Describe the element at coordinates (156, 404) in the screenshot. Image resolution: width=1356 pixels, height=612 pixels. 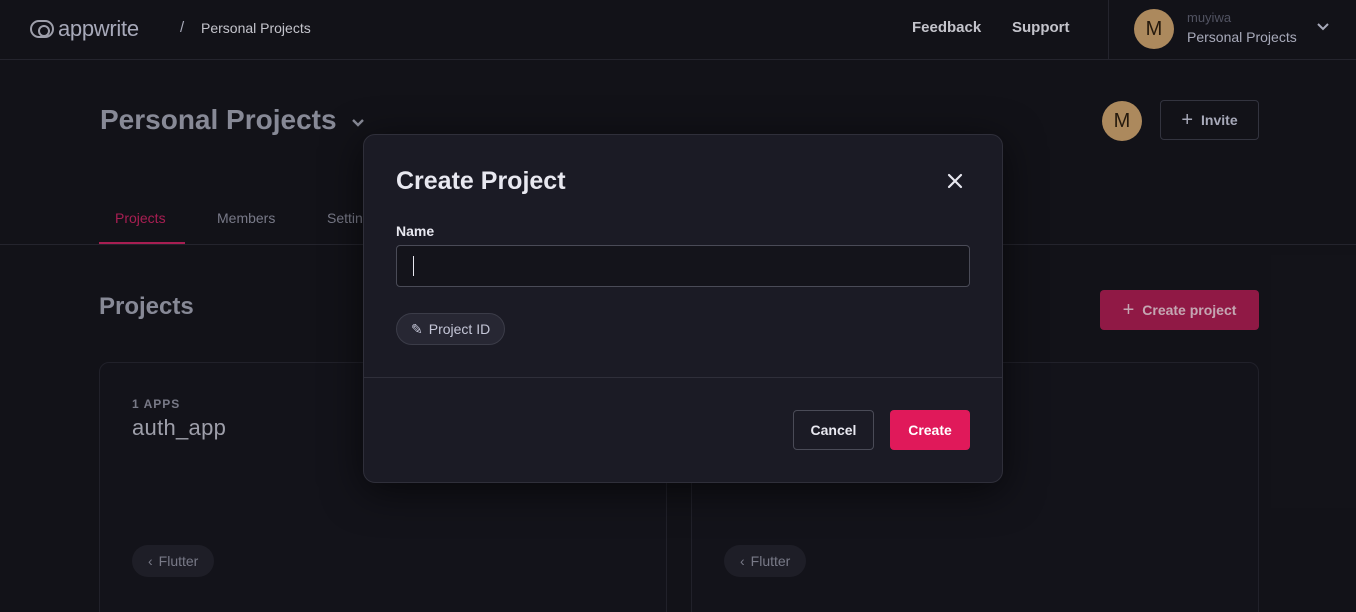
I see `project-app-count: 1 APPS` at that location.